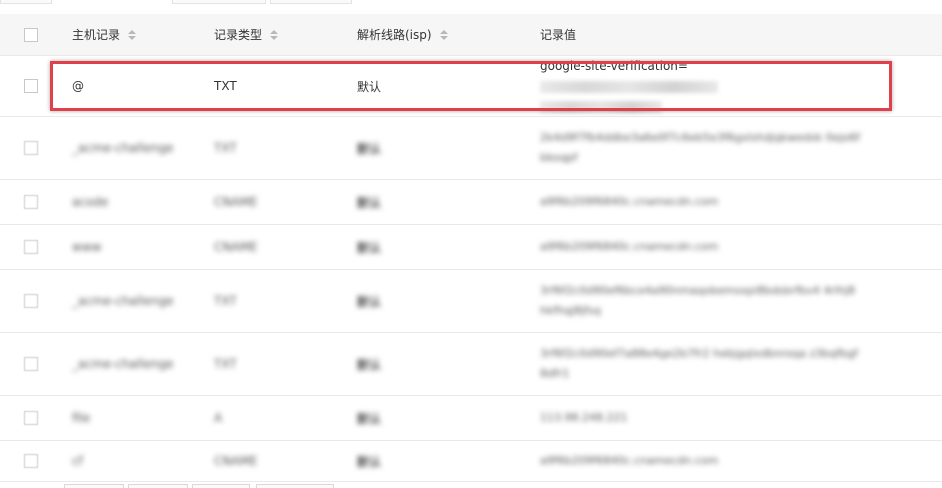 The image size is (942, 488). Describe the element at coordinates (471, 35) in the screenshot. I see `table-header-row: 主机记录 记录类型 解析线路(isp) 记录值` at that location.